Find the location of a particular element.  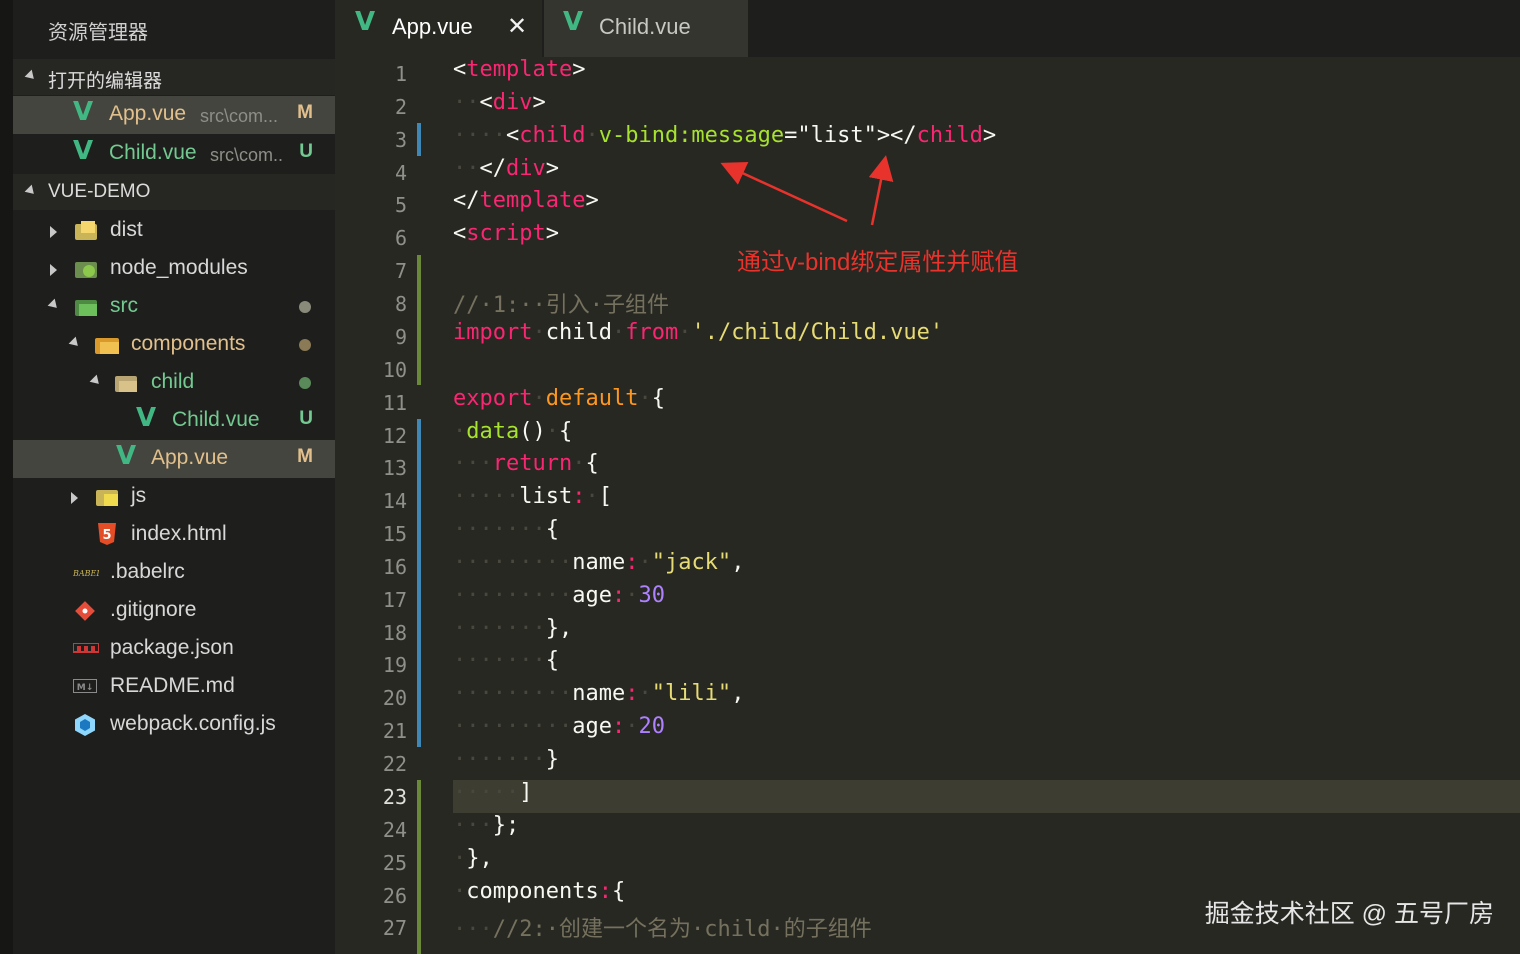

tree-item-dist: dist is located at coordinates (174, 231).